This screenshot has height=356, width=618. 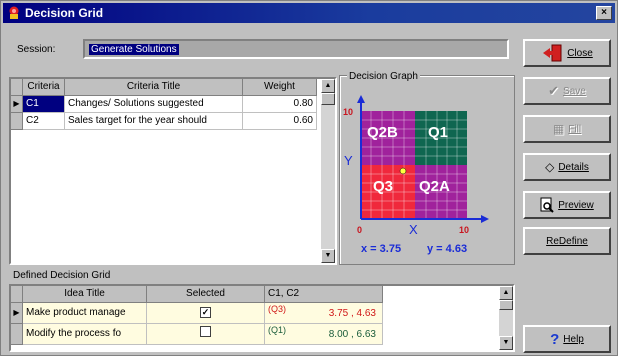 I want to click on save-button: ✔ Save, so click(x=567, y=91).